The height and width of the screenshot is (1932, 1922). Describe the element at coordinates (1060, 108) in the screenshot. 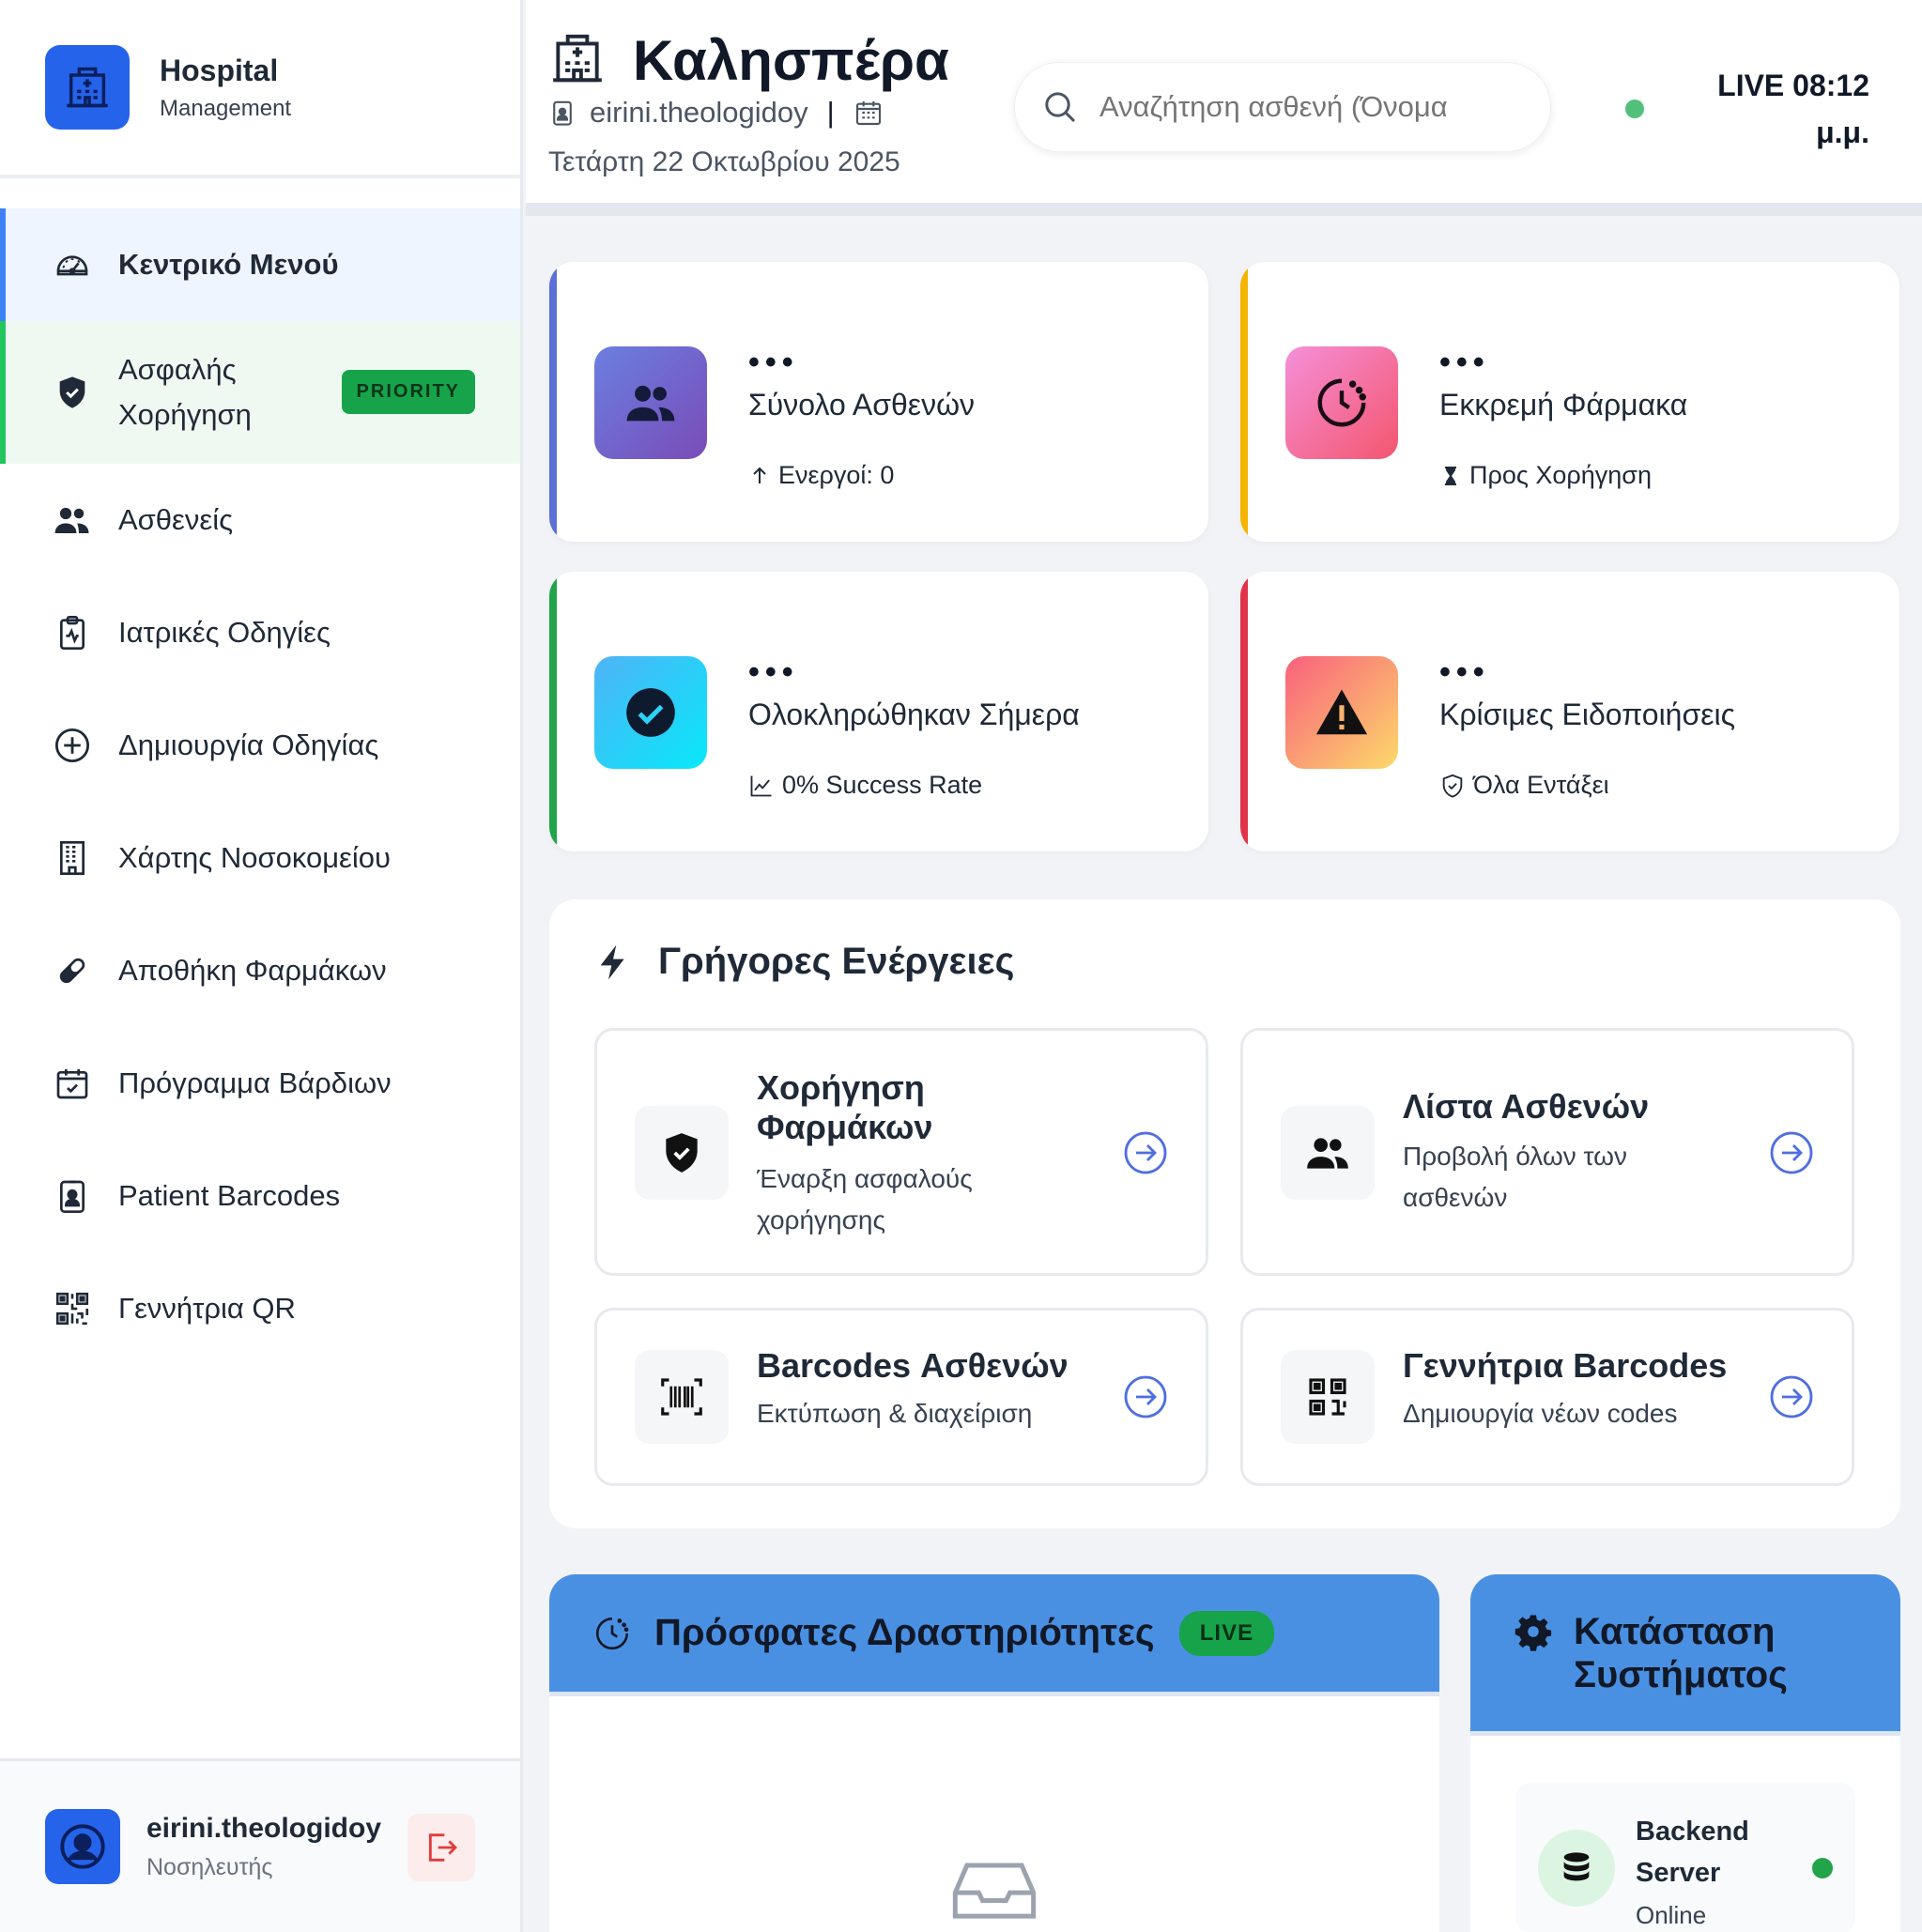

I see `search-icon` at that location.